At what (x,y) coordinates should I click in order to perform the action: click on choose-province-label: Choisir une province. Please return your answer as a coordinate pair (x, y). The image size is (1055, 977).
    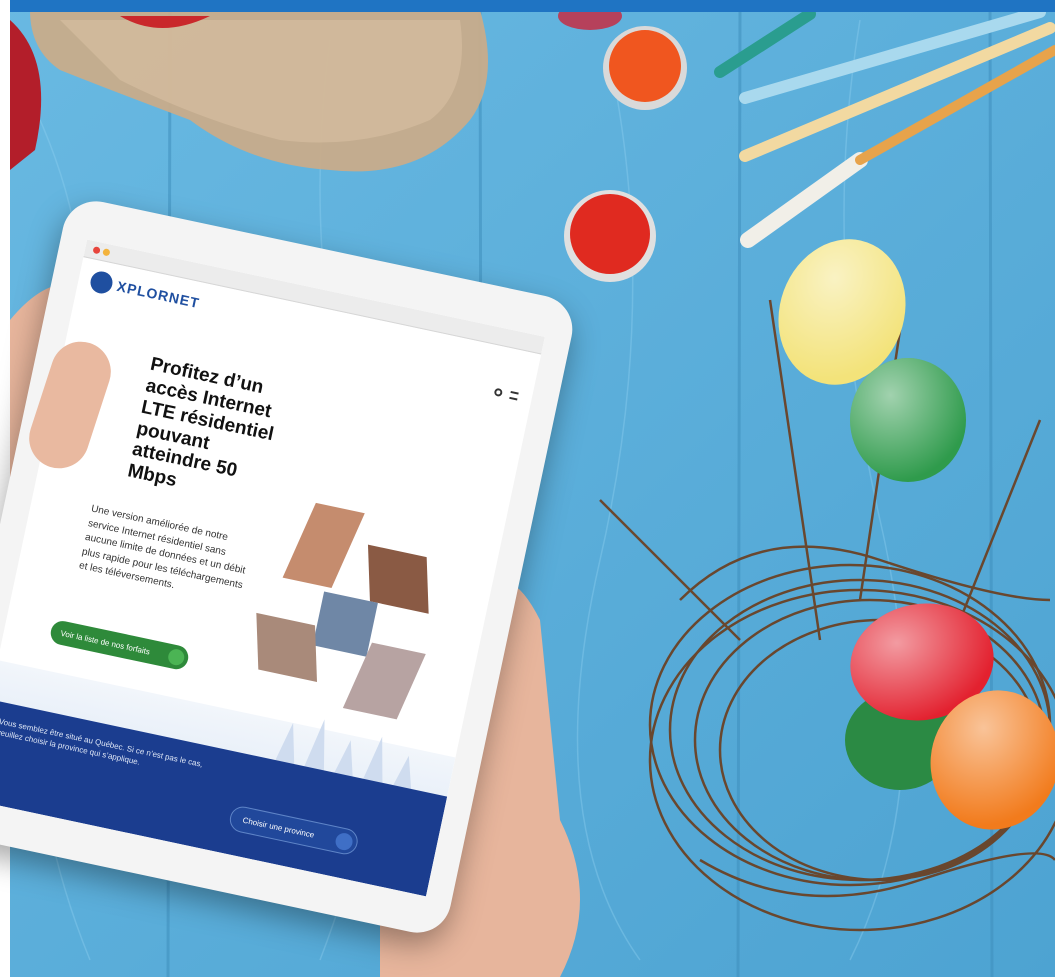
    Looking at the image, I should click on (278, 827).